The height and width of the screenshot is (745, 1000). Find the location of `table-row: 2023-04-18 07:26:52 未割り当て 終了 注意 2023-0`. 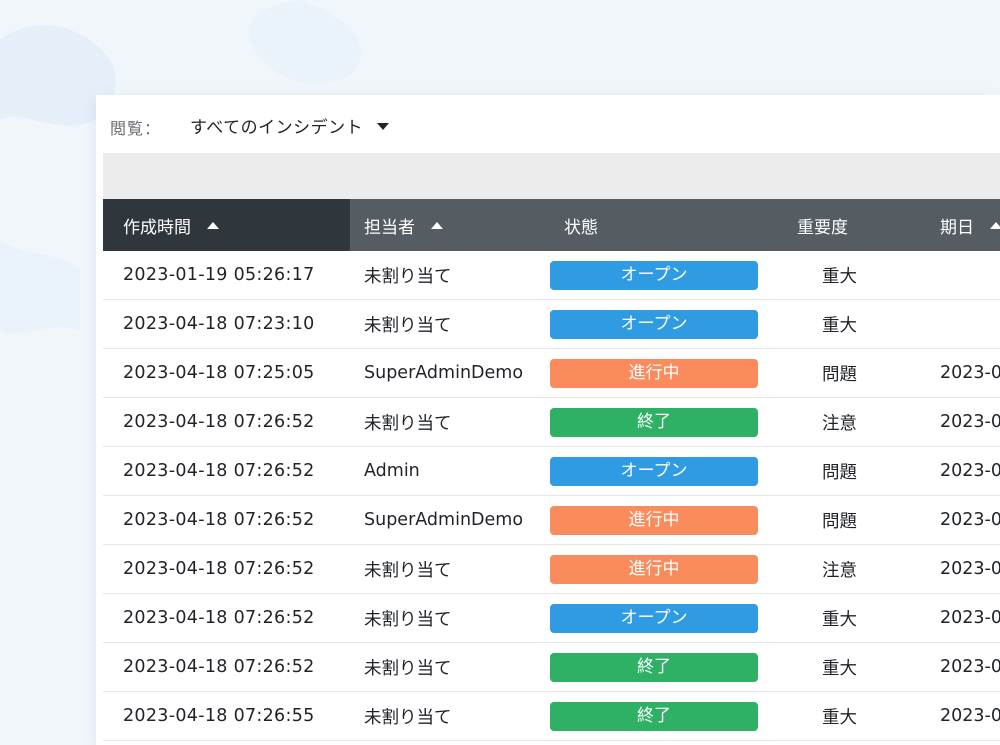

table-row: 2023-04-18 07:26:52 未割り当て 終了 注意 2023-0 is located at coordinates (551, 422).